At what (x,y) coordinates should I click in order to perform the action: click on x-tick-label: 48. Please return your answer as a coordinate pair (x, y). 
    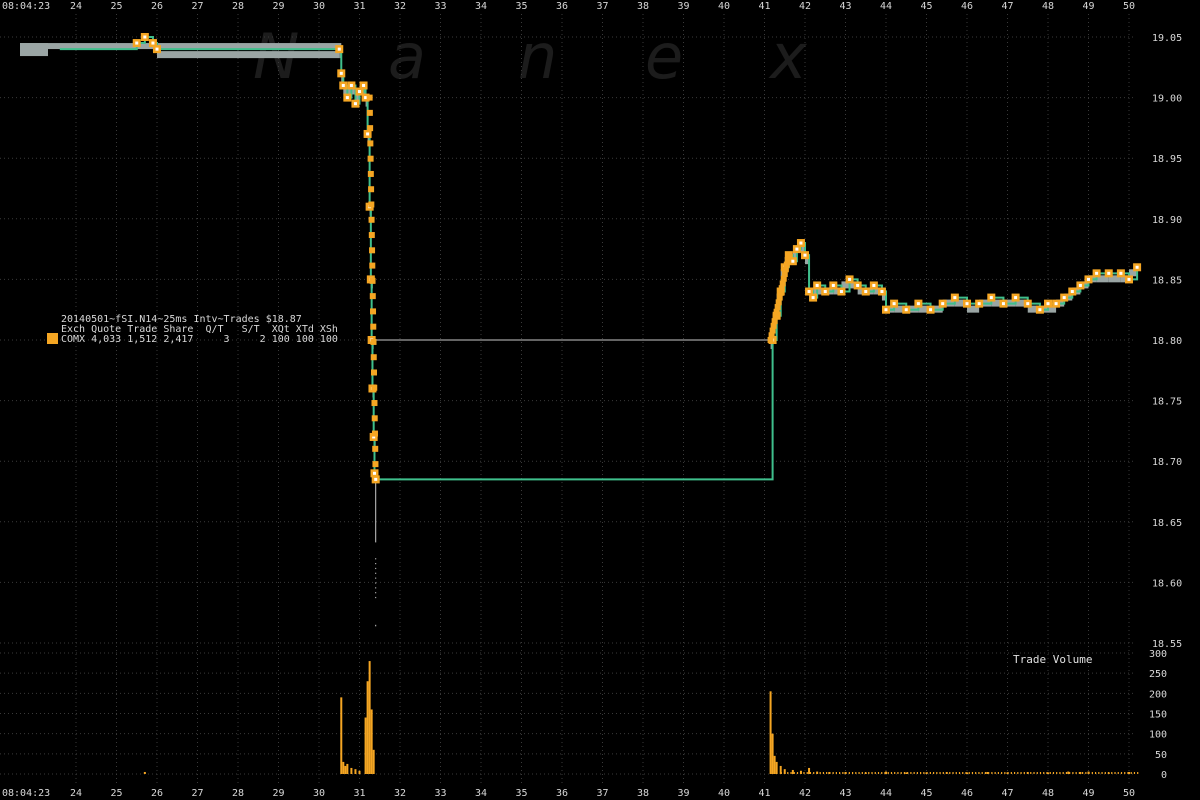
    Looking at the image, I should click on (1048, 793).